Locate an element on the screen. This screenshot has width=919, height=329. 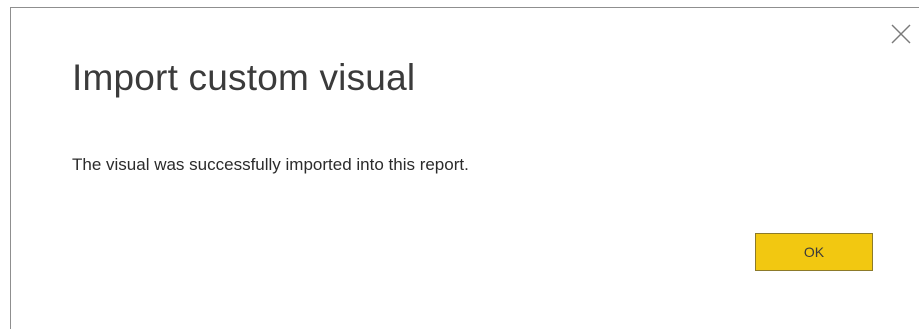
close-icon-glyph is located at coordinates (901, 34).